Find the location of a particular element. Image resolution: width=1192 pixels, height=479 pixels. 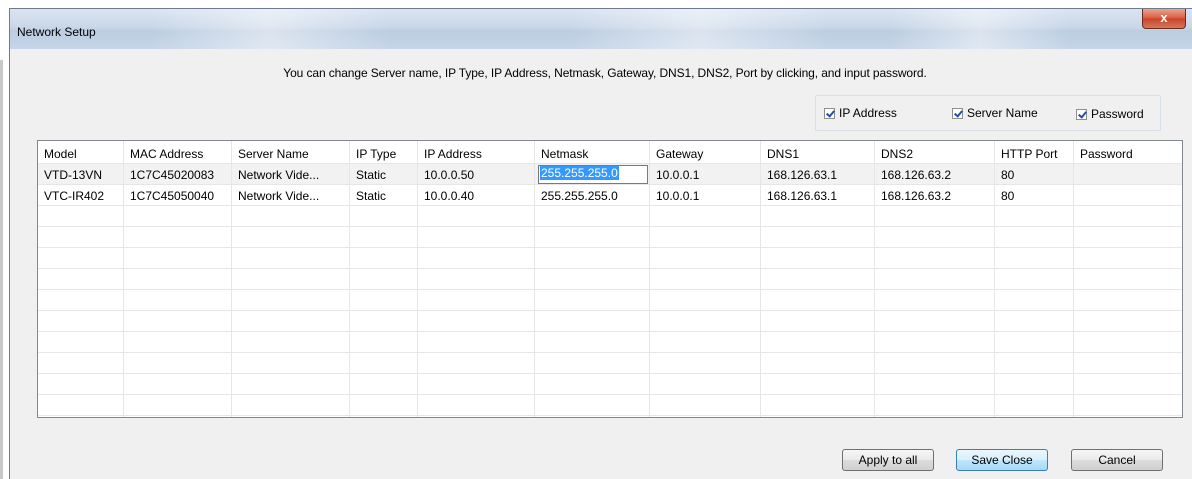

table-cell-mac-address: 1C7C45050040 is located at coordinates (172, 196).